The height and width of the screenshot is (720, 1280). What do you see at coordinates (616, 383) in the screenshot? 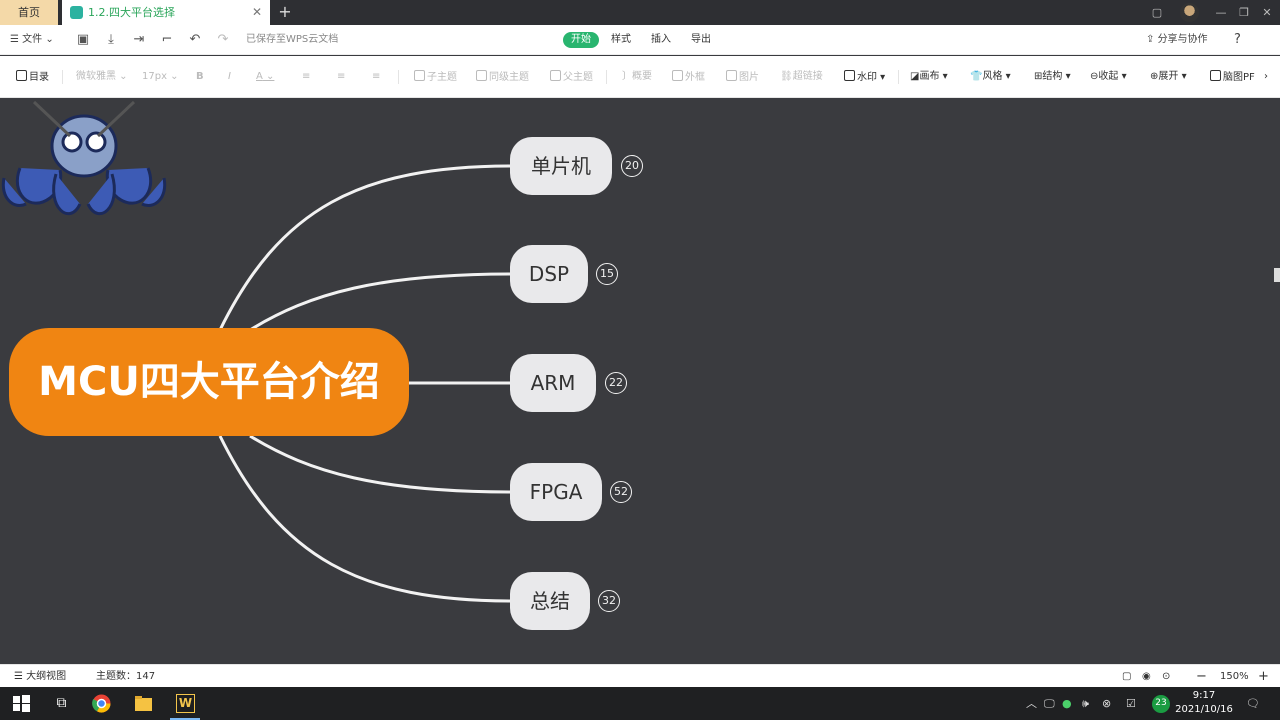
I see `topic-count-badge: 22` at bounding box center [616, 383].